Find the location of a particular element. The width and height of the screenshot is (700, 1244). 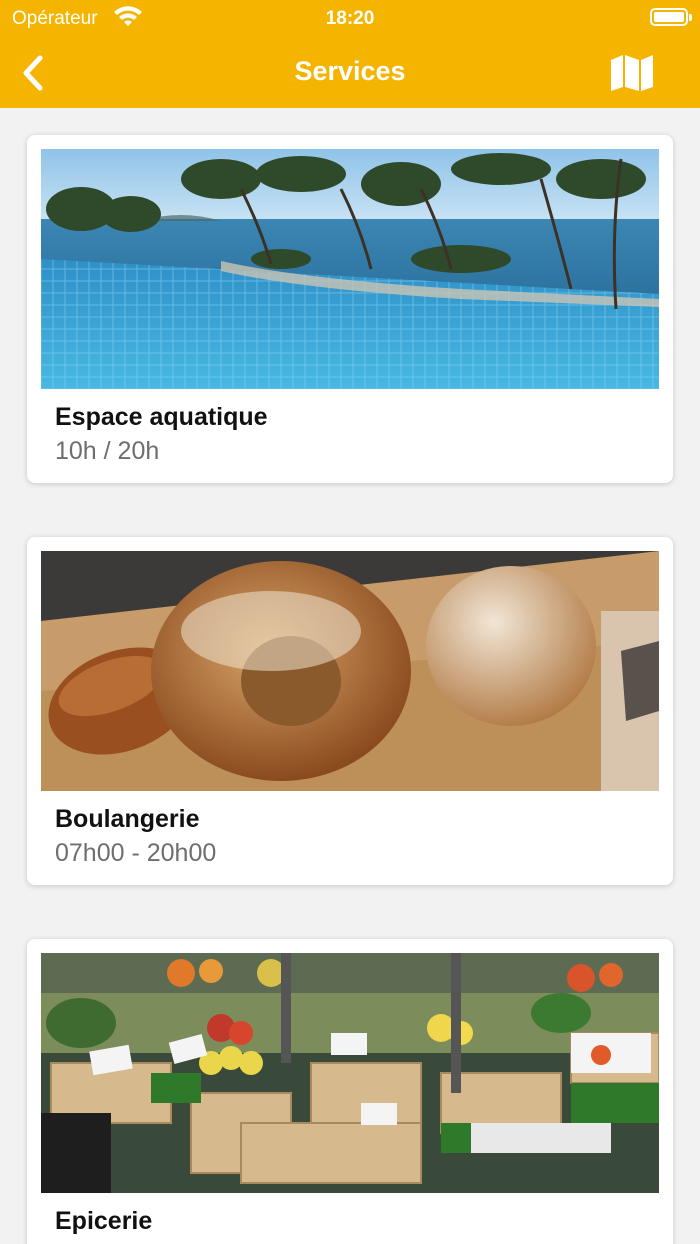

service-title: Boulangerie is located at coordinates (127, 819).